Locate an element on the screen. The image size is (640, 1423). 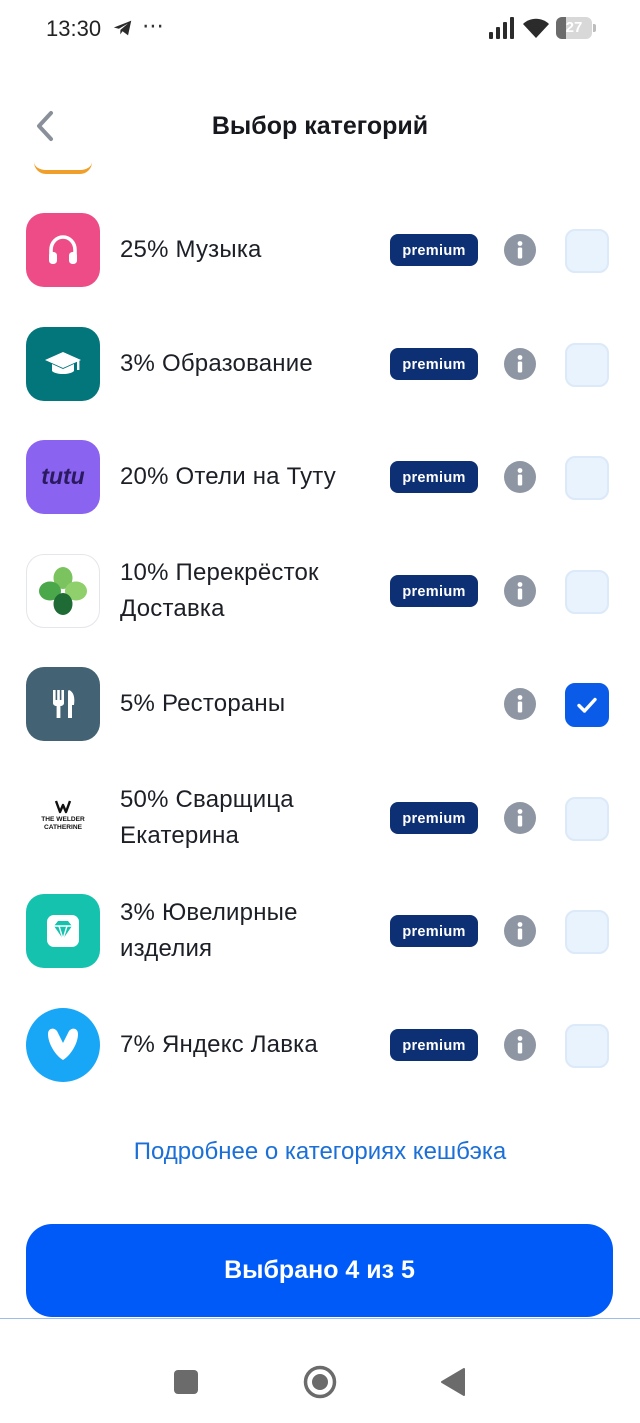
svg-text: THE WELDER is located at coordinates (63, 819).